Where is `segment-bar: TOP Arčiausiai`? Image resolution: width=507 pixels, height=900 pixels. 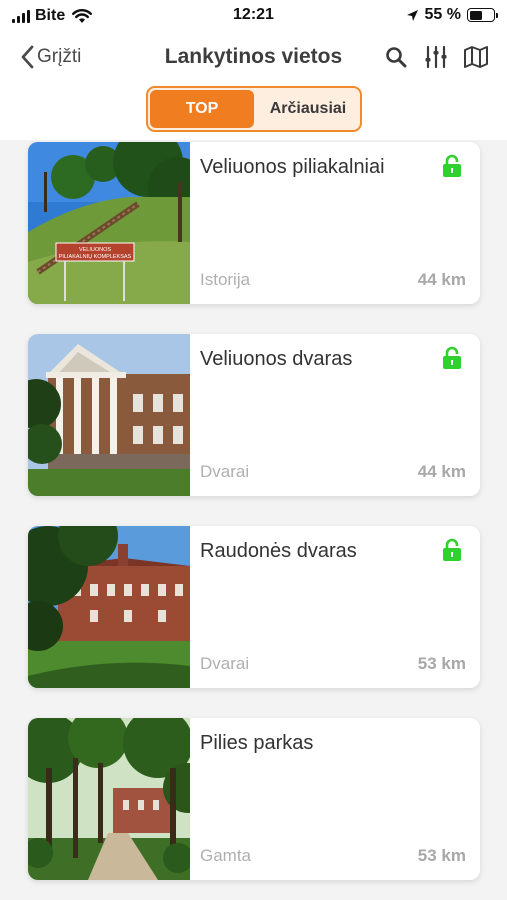 segment-bar: TOP Arčiausiai is located at coordinates (253, 111).